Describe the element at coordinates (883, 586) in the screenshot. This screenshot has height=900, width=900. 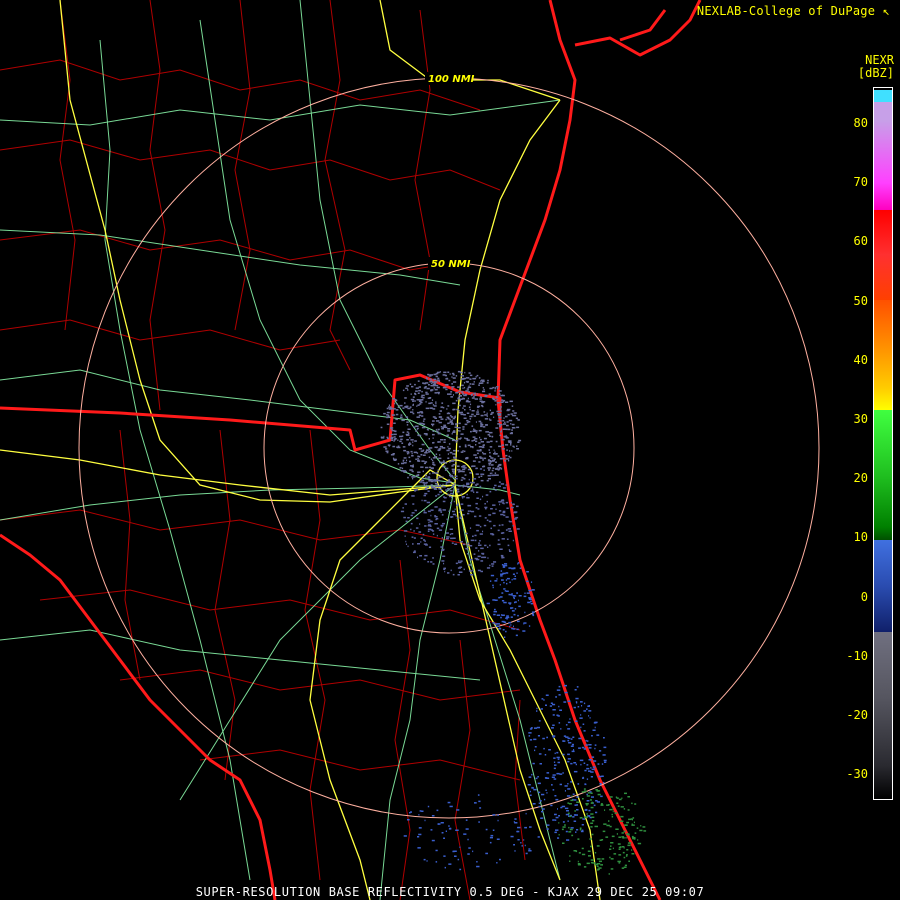
I see `colorbar-segment-blue` at that location.